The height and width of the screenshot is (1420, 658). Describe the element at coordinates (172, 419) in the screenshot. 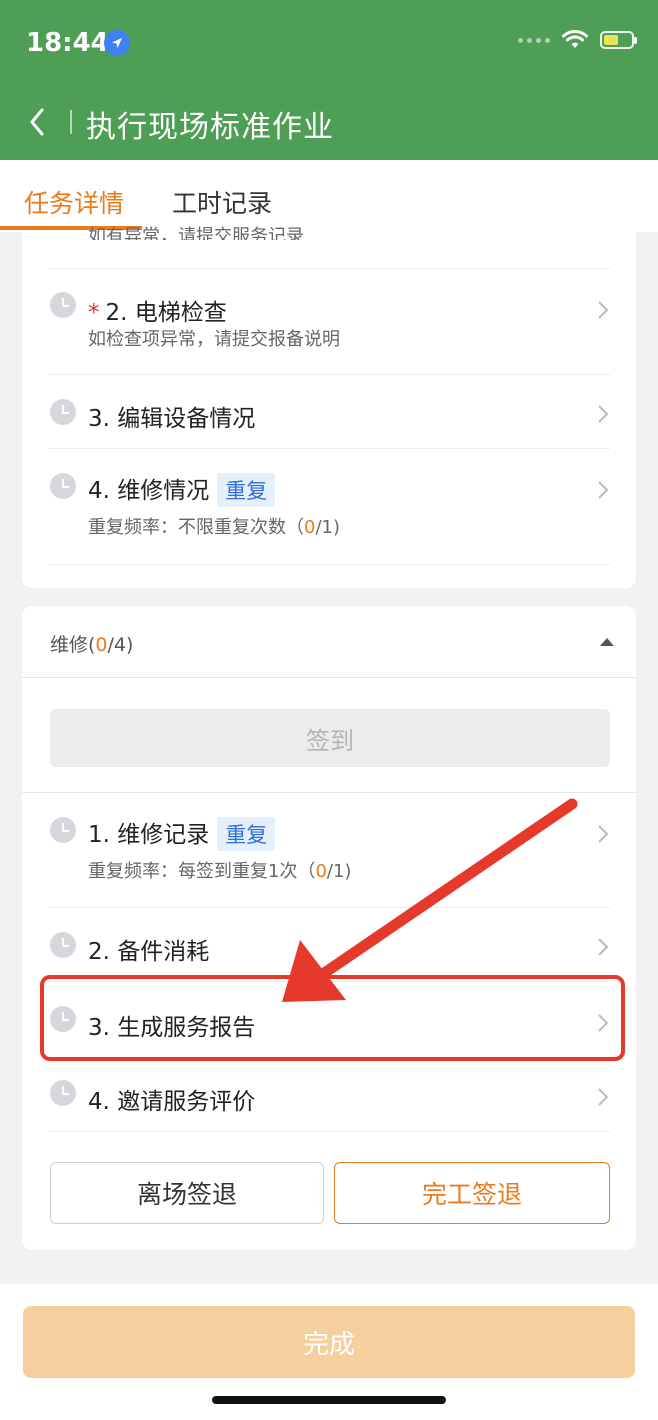

I see `task-title: 3. 编辑设备情况` at that location.